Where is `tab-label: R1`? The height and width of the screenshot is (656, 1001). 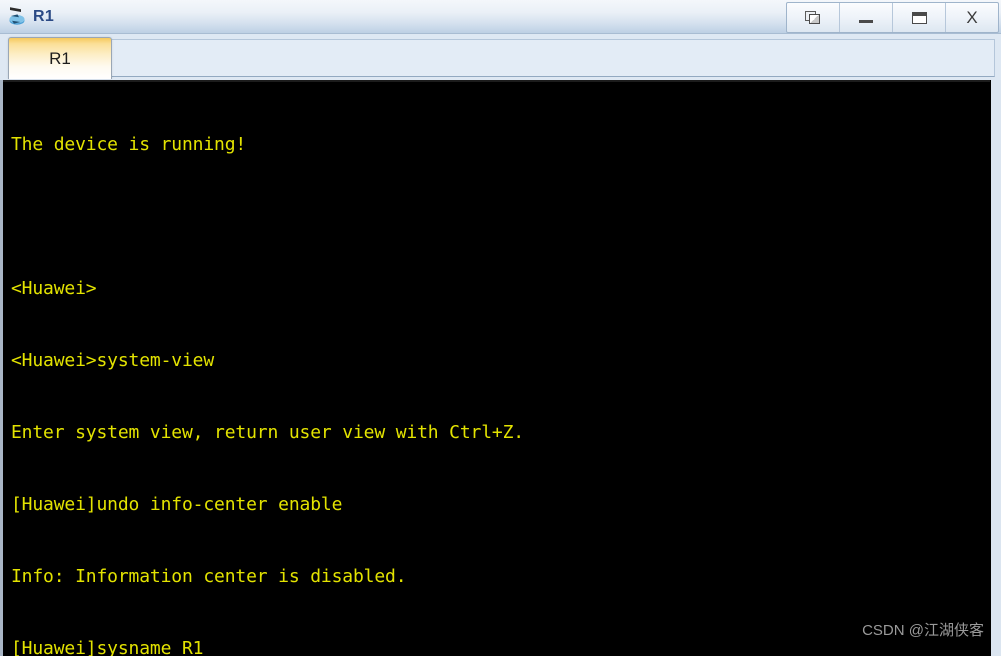
tab-label: R1 is located at coordinates (60, 58).